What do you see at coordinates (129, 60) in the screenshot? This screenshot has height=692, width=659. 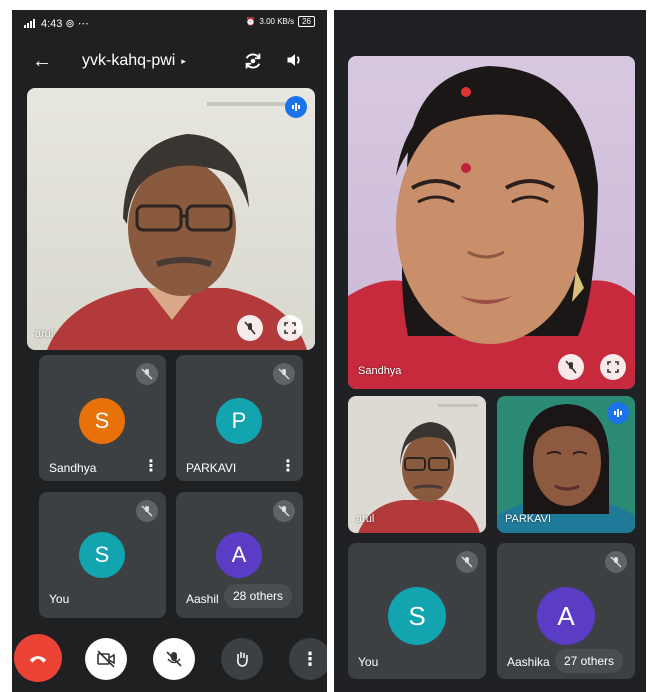 I see `meeting-code: yvk-kahq-pwi` at bounding box center [129, 60].